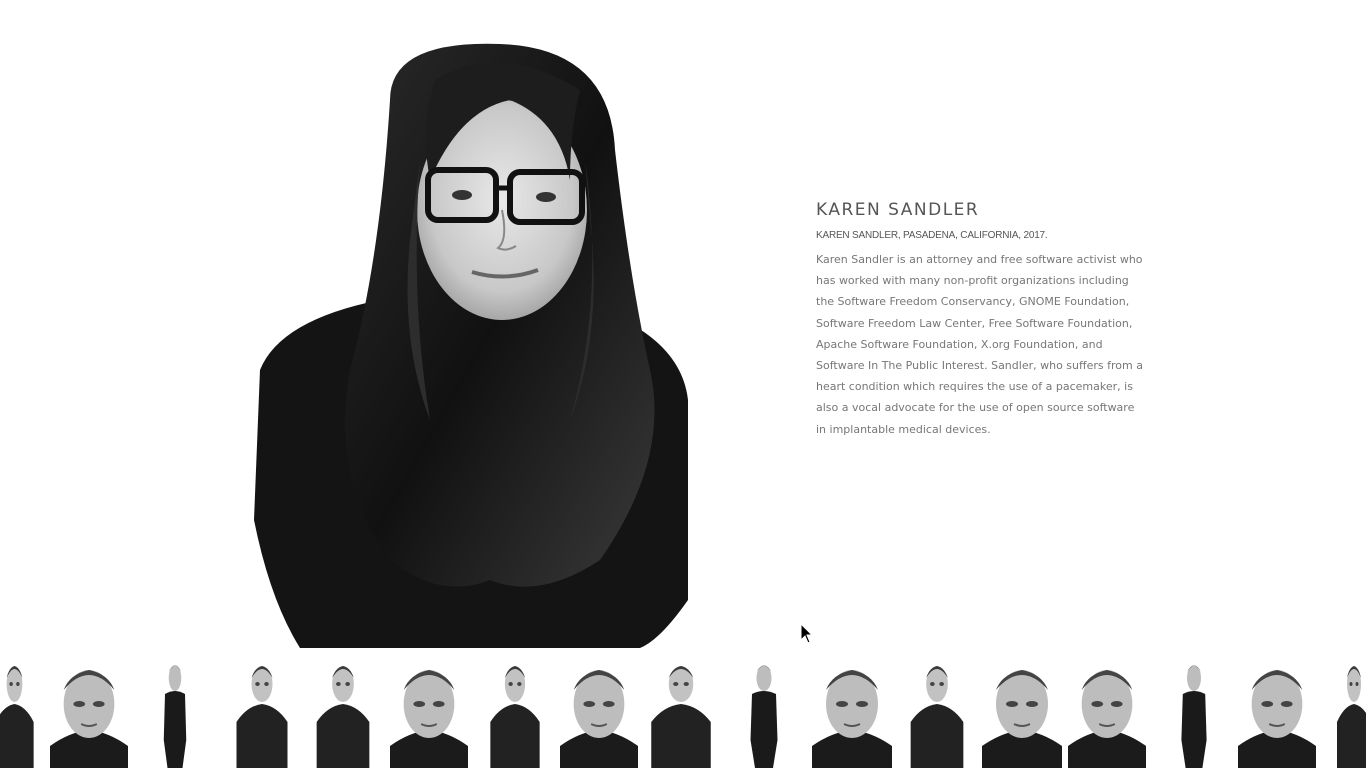  I want to click on person-name: KAREN SANDLER, so click(898, 210).